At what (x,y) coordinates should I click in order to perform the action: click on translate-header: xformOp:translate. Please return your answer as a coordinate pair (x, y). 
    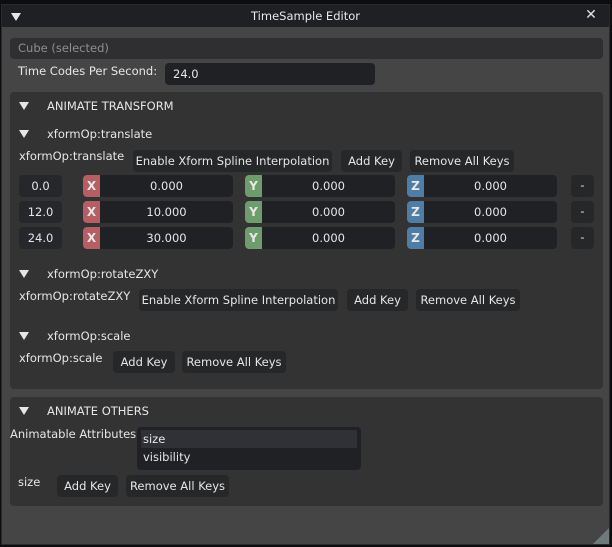
    Looking at the image, I should click on (85, 134).